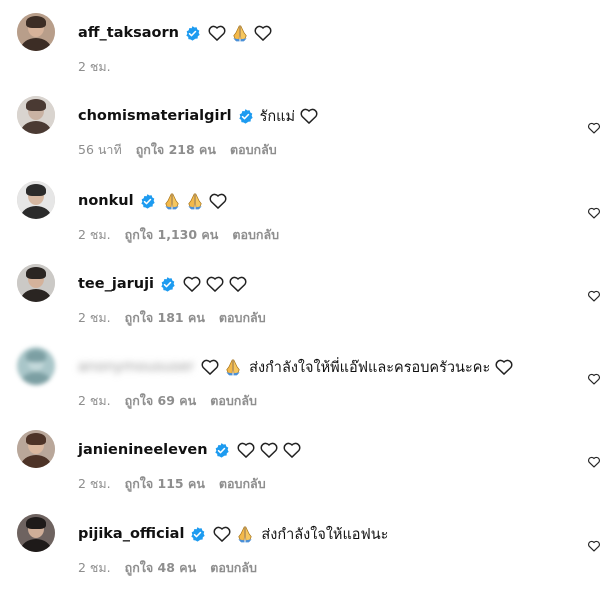 The height and width of the screenshot is (594, 612). I want to click on comment-body: janienineeleven, so click(191, 450).